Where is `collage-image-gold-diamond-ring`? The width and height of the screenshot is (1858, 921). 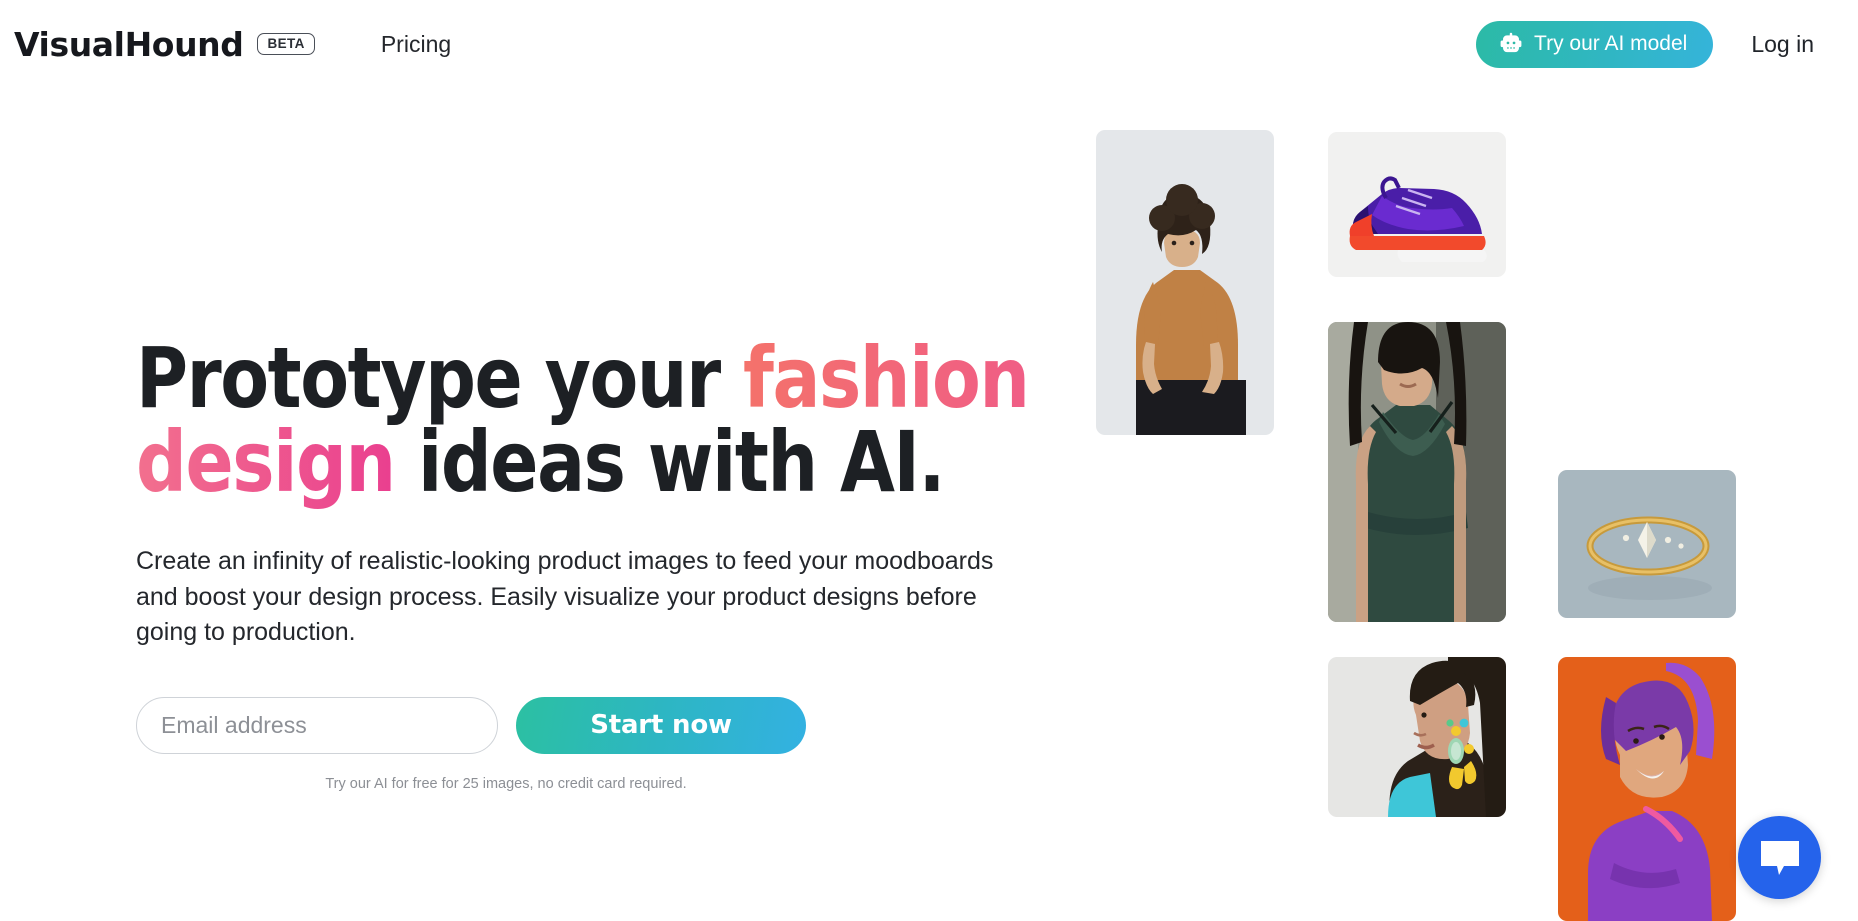
collage-image-gold-diamond-ring is located at coordinates (1647, 544).